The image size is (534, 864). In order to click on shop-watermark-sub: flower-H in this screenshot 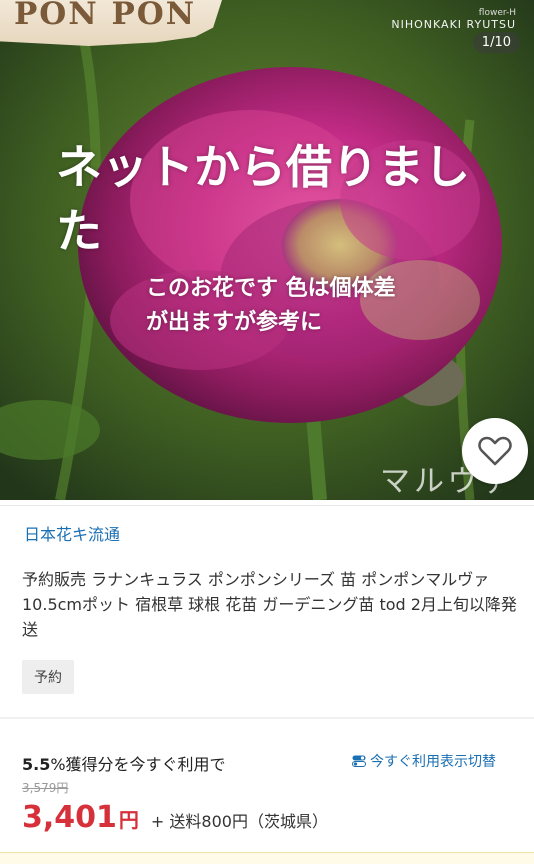, I will do `click(497, 13)`.